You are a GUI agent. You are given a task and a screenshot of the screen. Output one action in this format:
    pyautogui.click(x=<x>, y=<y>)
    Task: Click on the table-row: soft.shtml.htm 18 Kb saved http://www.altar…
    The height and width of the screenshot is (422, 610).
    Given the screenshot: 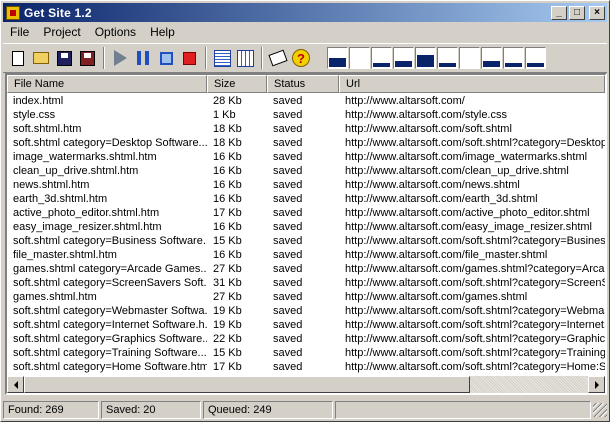 What is the action you would take?
    pyautogui.click(x=306, y=129)
    